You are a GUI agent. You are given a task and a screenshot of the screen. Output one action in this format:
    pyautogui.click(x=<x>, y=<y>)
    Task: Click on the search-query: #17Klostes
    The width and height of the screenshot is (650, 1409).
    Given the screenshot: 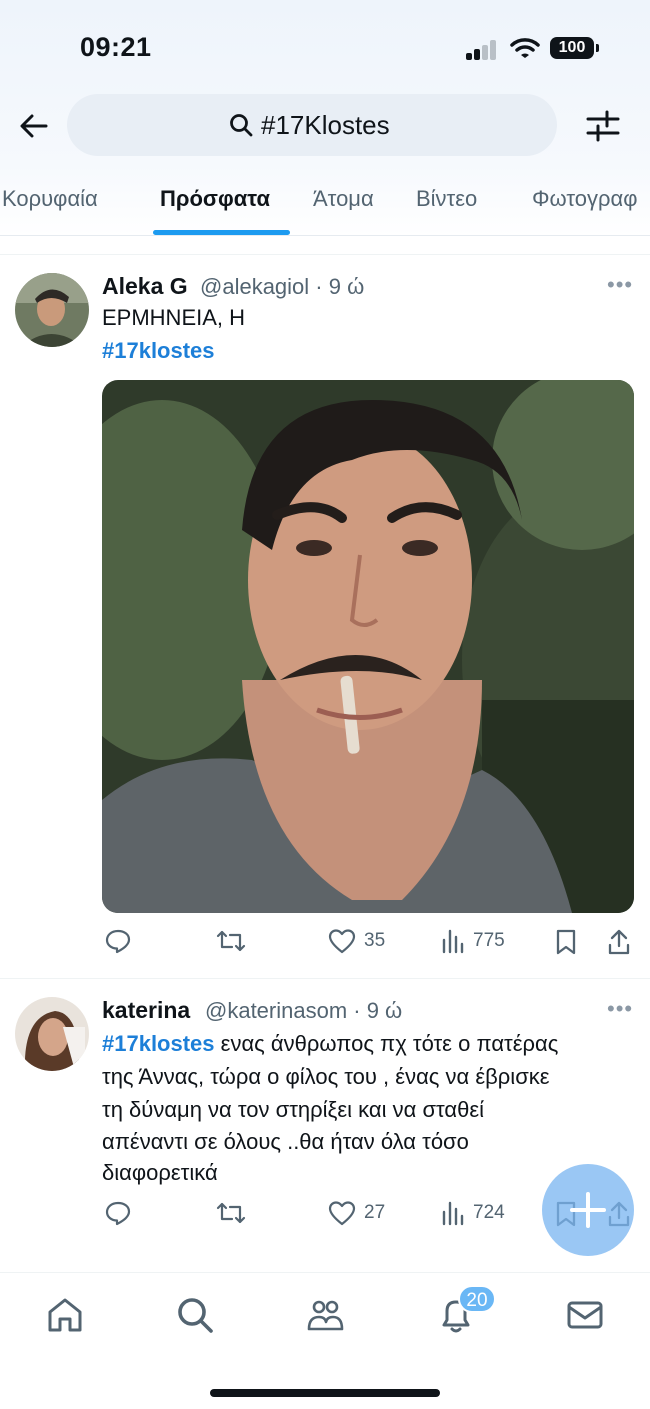 What is the action you would take?
    pyautogui.click(x=325, y=125)
    